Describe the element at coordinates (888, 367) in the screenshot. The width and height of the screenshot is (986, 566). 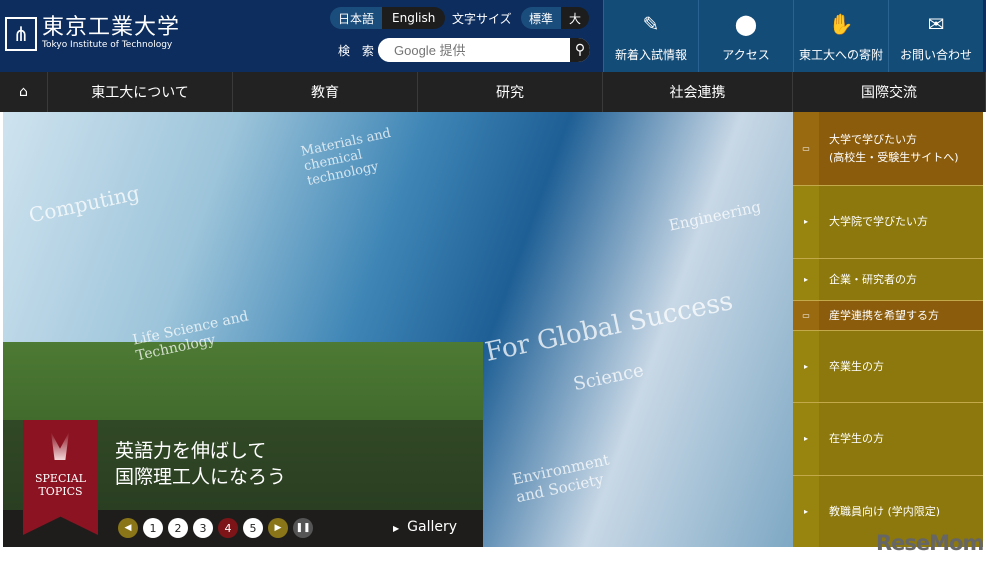
I see `audience-item-alumni: ▸ 卒業生の方` at that location.